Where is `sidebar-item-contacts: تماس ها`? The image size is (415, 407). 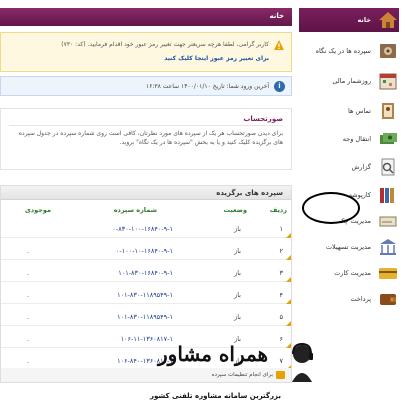 sidebar-item-contacts: تماس ها is located at coordinates (349, 111).